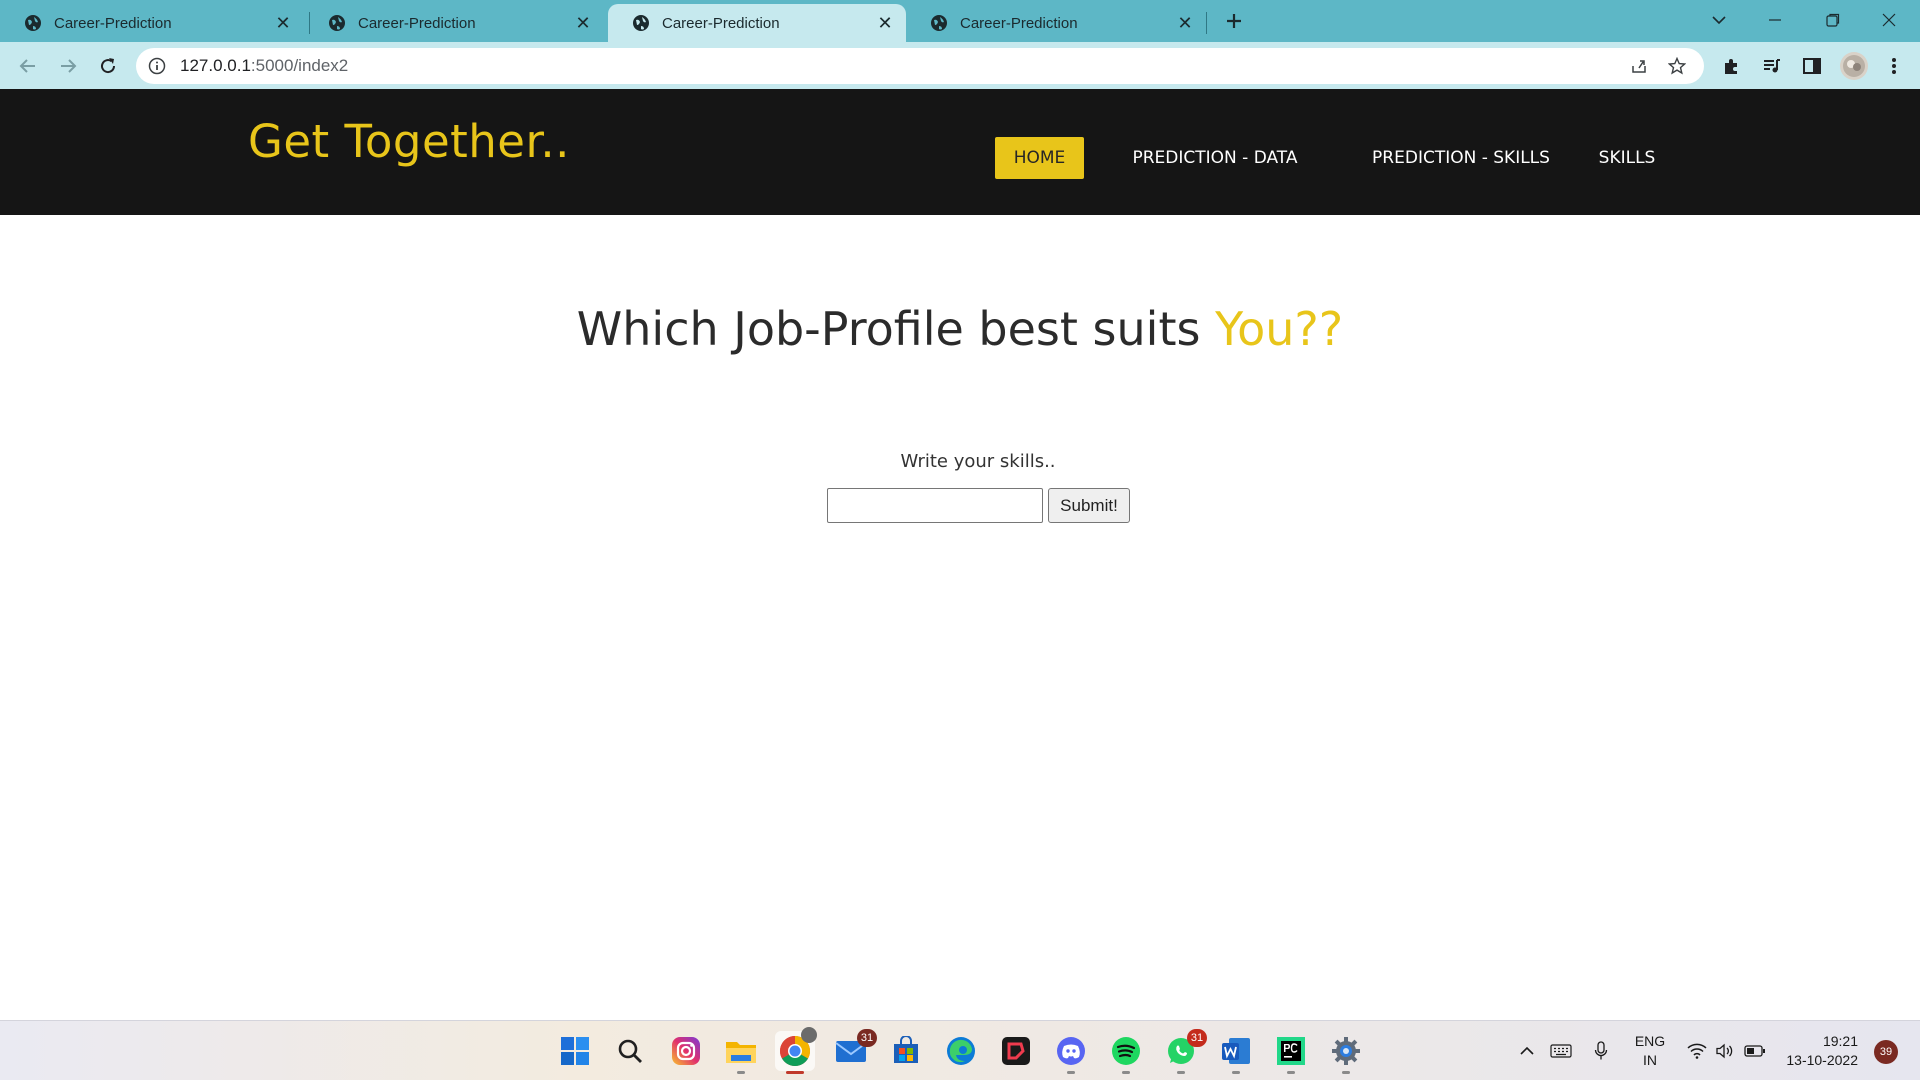 Image resolution: width=1920 pixels, height=1080 pixels. I want to click on nav-prediction-skills: PREDICTION - SKILLS, so click(1461, 158).